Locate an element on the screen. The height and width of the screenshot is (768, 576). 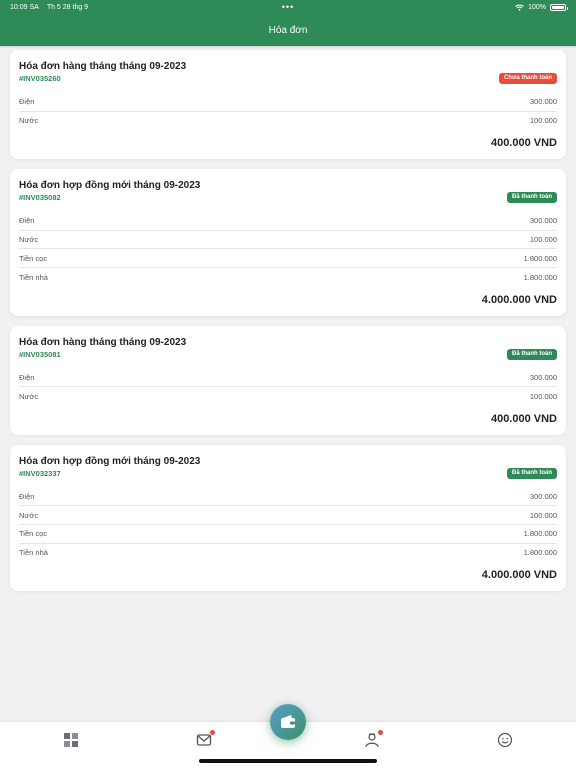
tab-profile is located at coordinates (373, 739).